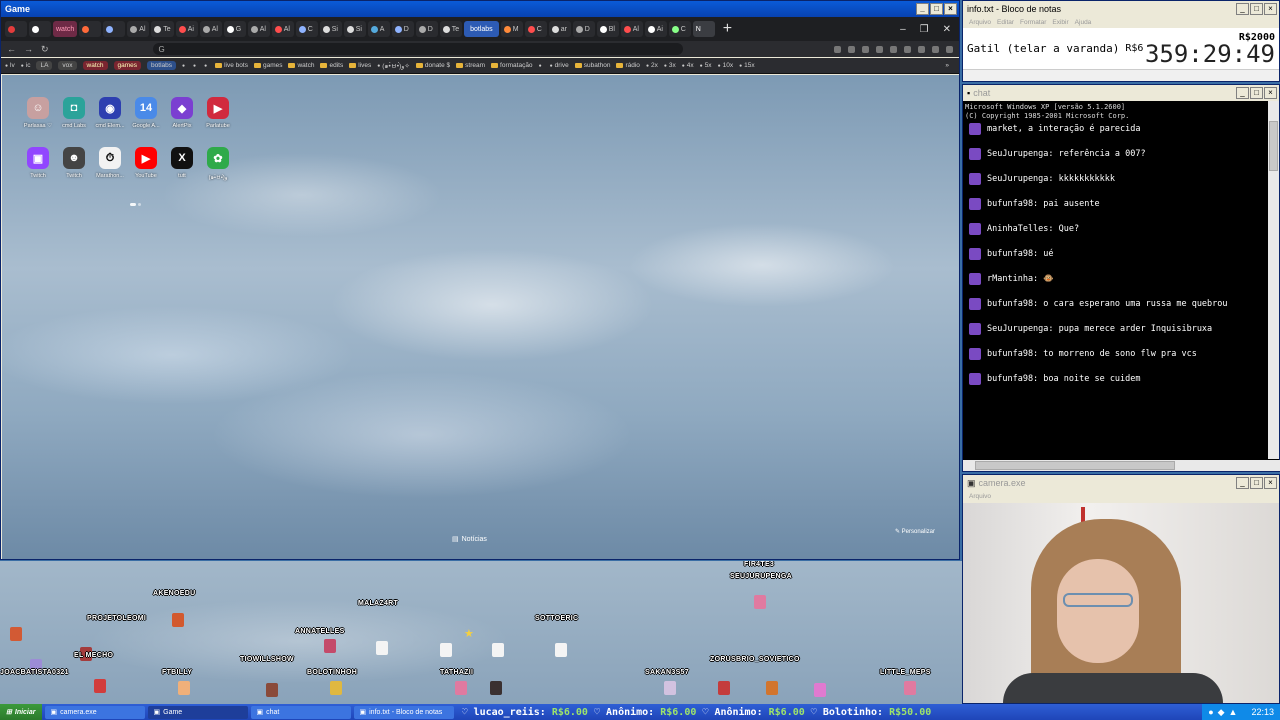 Image resolution: width=1280 pixels, height=720 pixels. What do you see at coordinates (980, 22) in the screenshot?
I see `menu-item: Arquivo` at bounding box center [980, 22].